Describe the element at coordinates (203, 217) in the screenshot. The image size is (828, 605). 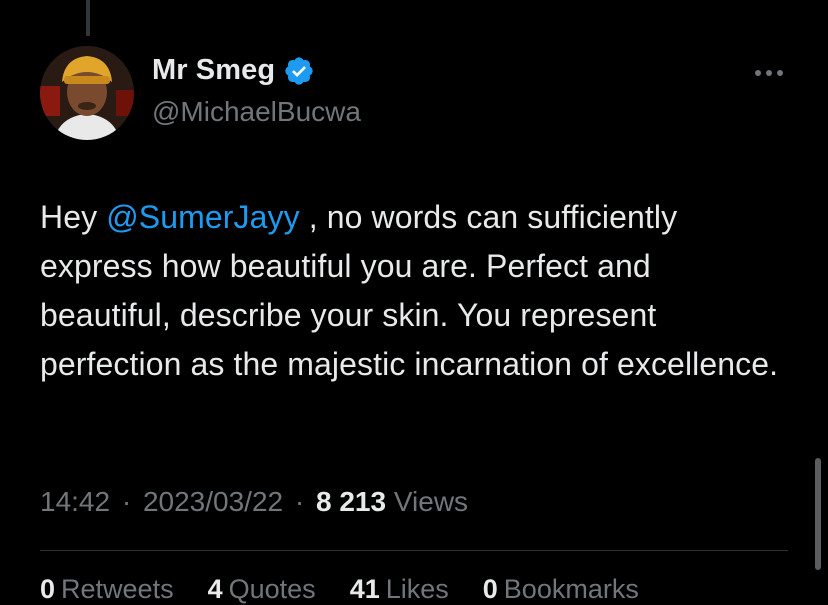
I see `mention-link: @SumerJayy` at that location.